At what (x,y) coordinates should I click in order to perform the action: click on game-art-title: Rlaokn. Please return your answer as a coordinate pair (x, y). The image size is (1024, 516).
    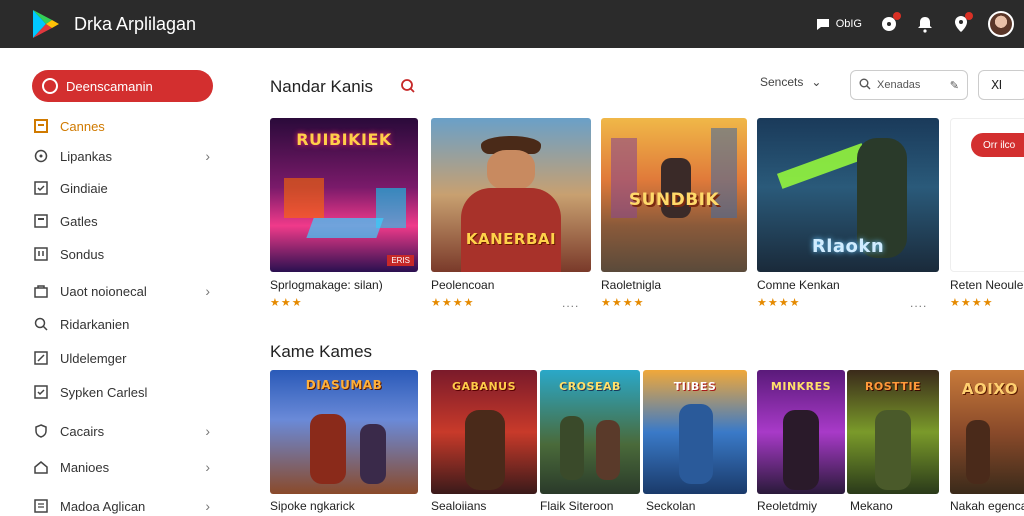
    Looking at the image, I should click on (848, 246).